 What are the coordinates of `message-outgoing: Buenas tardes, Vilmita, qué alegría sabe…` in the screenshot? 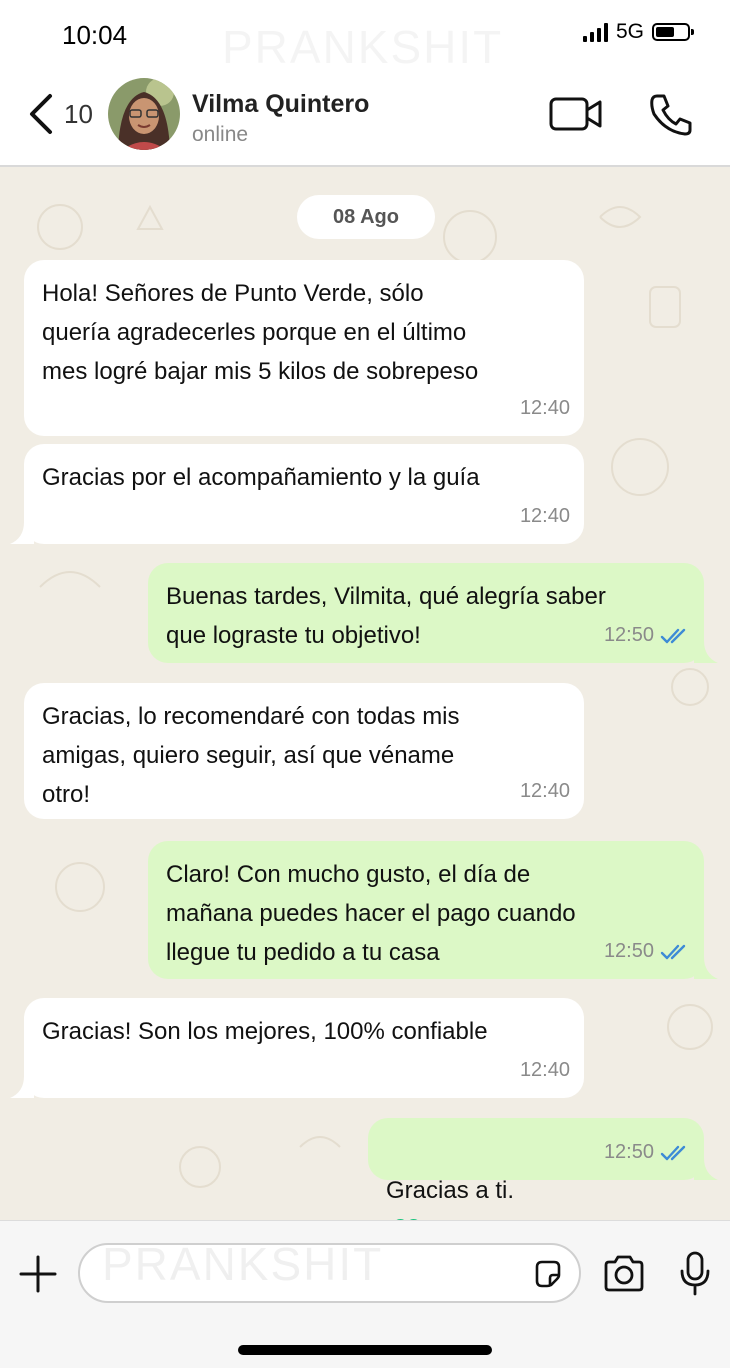 It's located at (433, 613).